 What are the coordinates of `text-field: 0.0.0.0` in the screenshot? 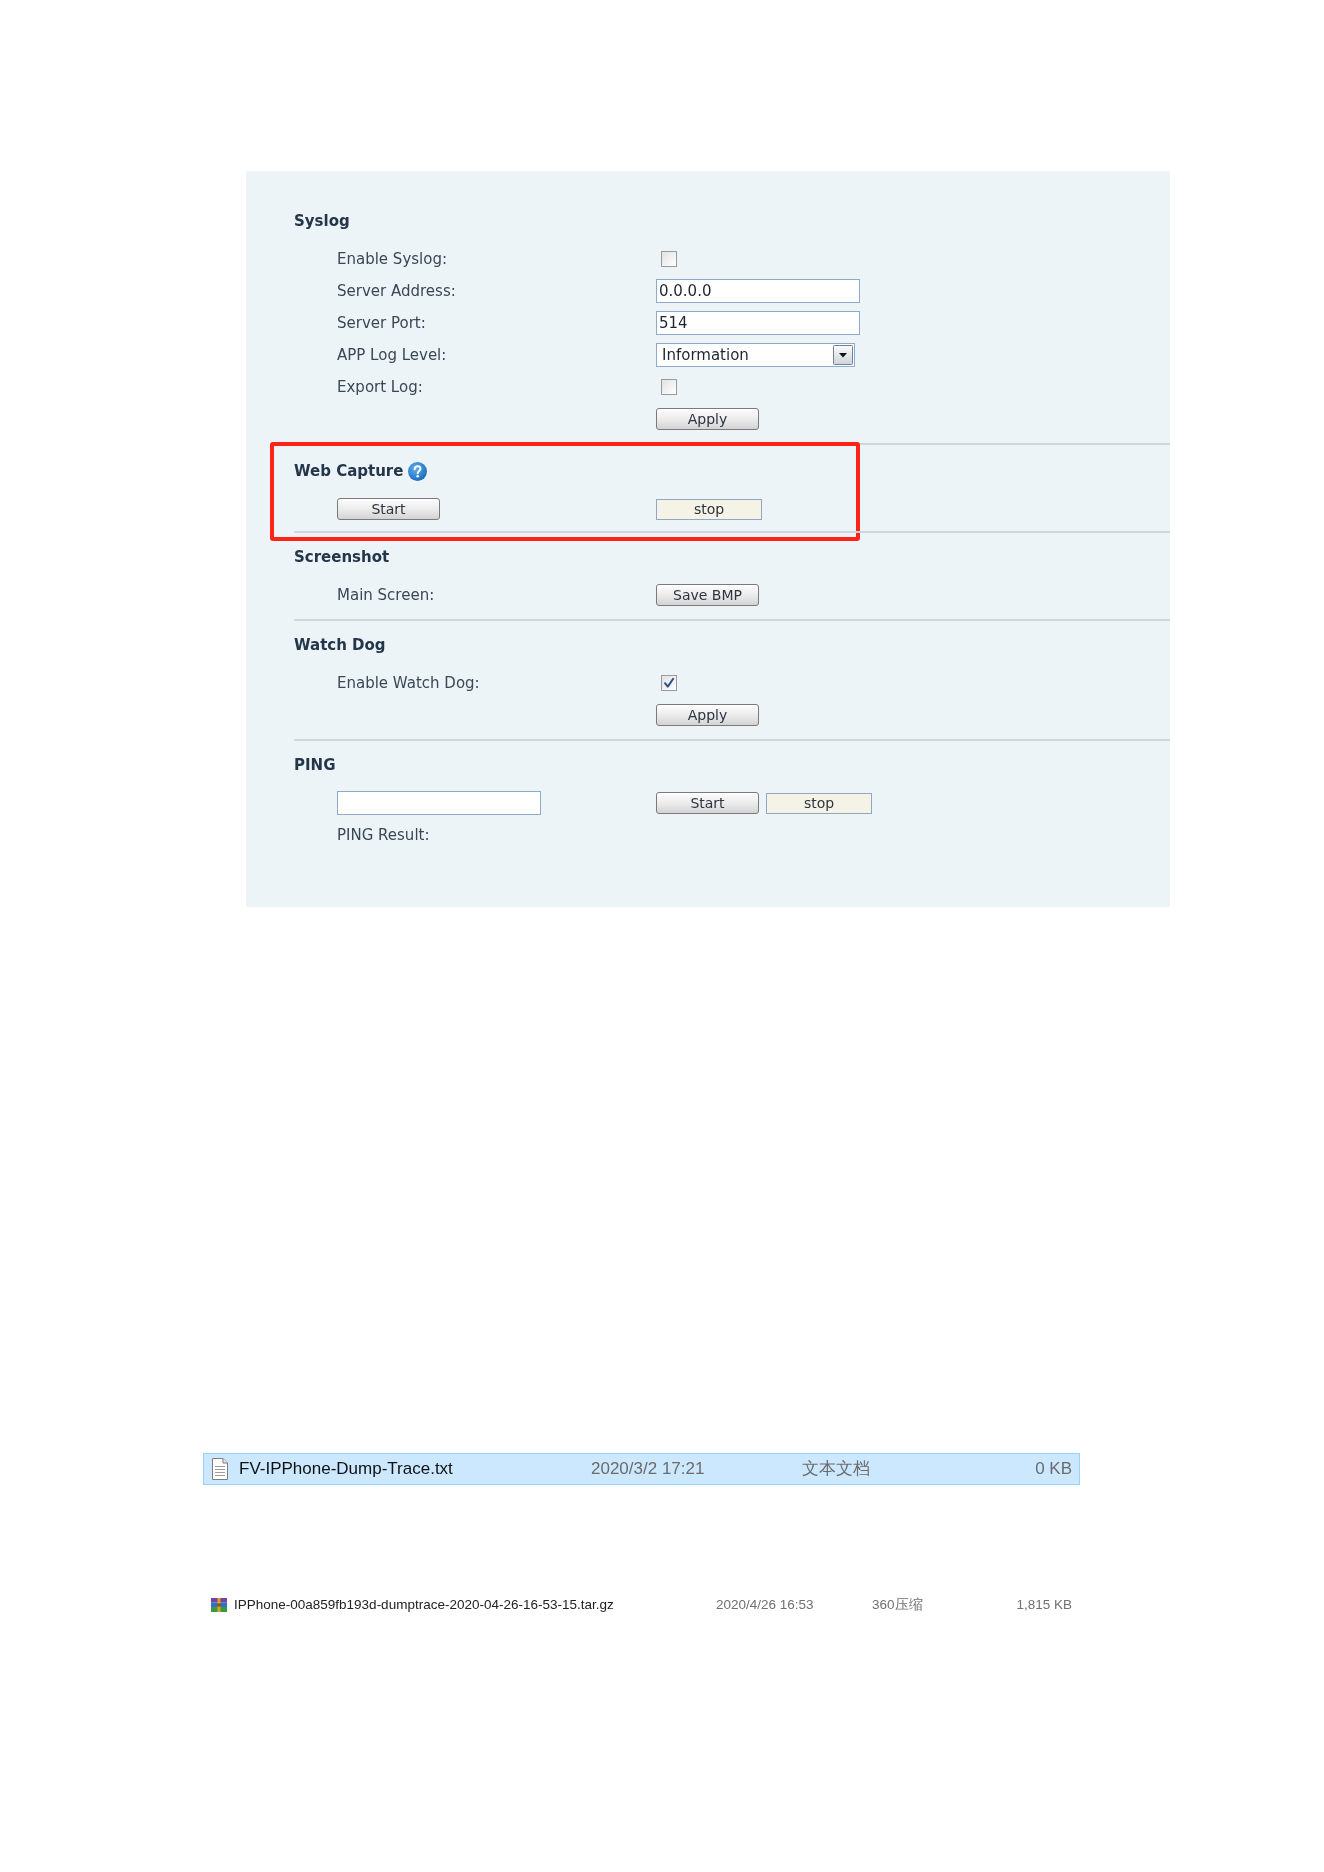 It's located at (758, 291).